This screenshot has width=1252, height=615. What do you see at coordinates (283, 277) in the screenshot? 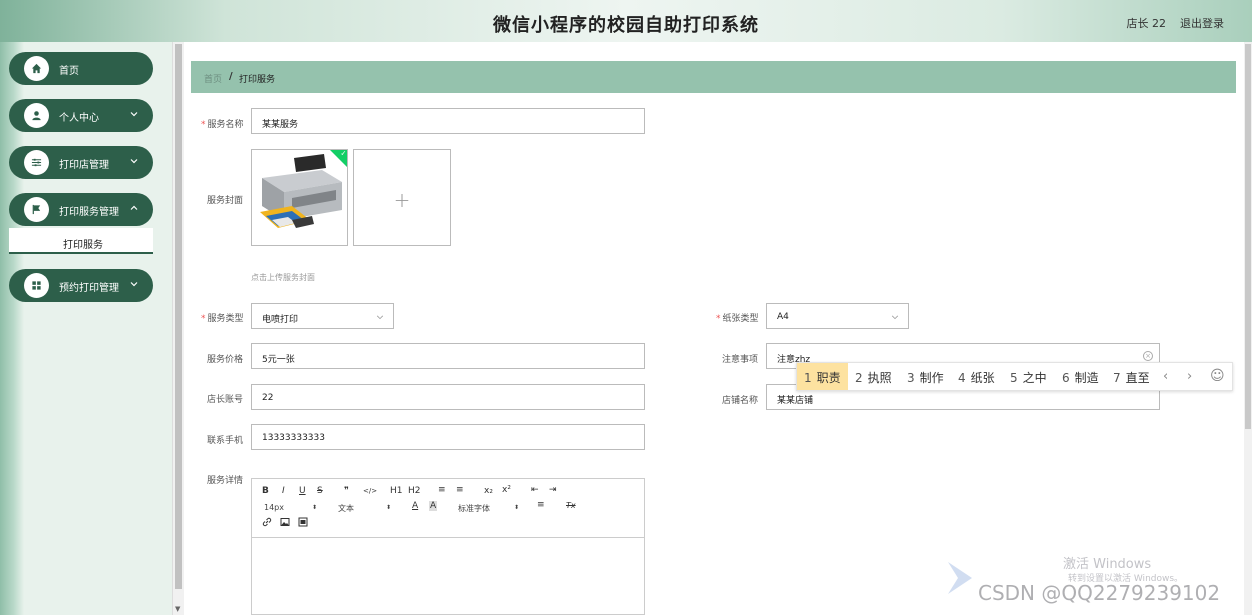
I see `cover-upload-hint: 点击上传服务封面` at bounding box center [283, 277].